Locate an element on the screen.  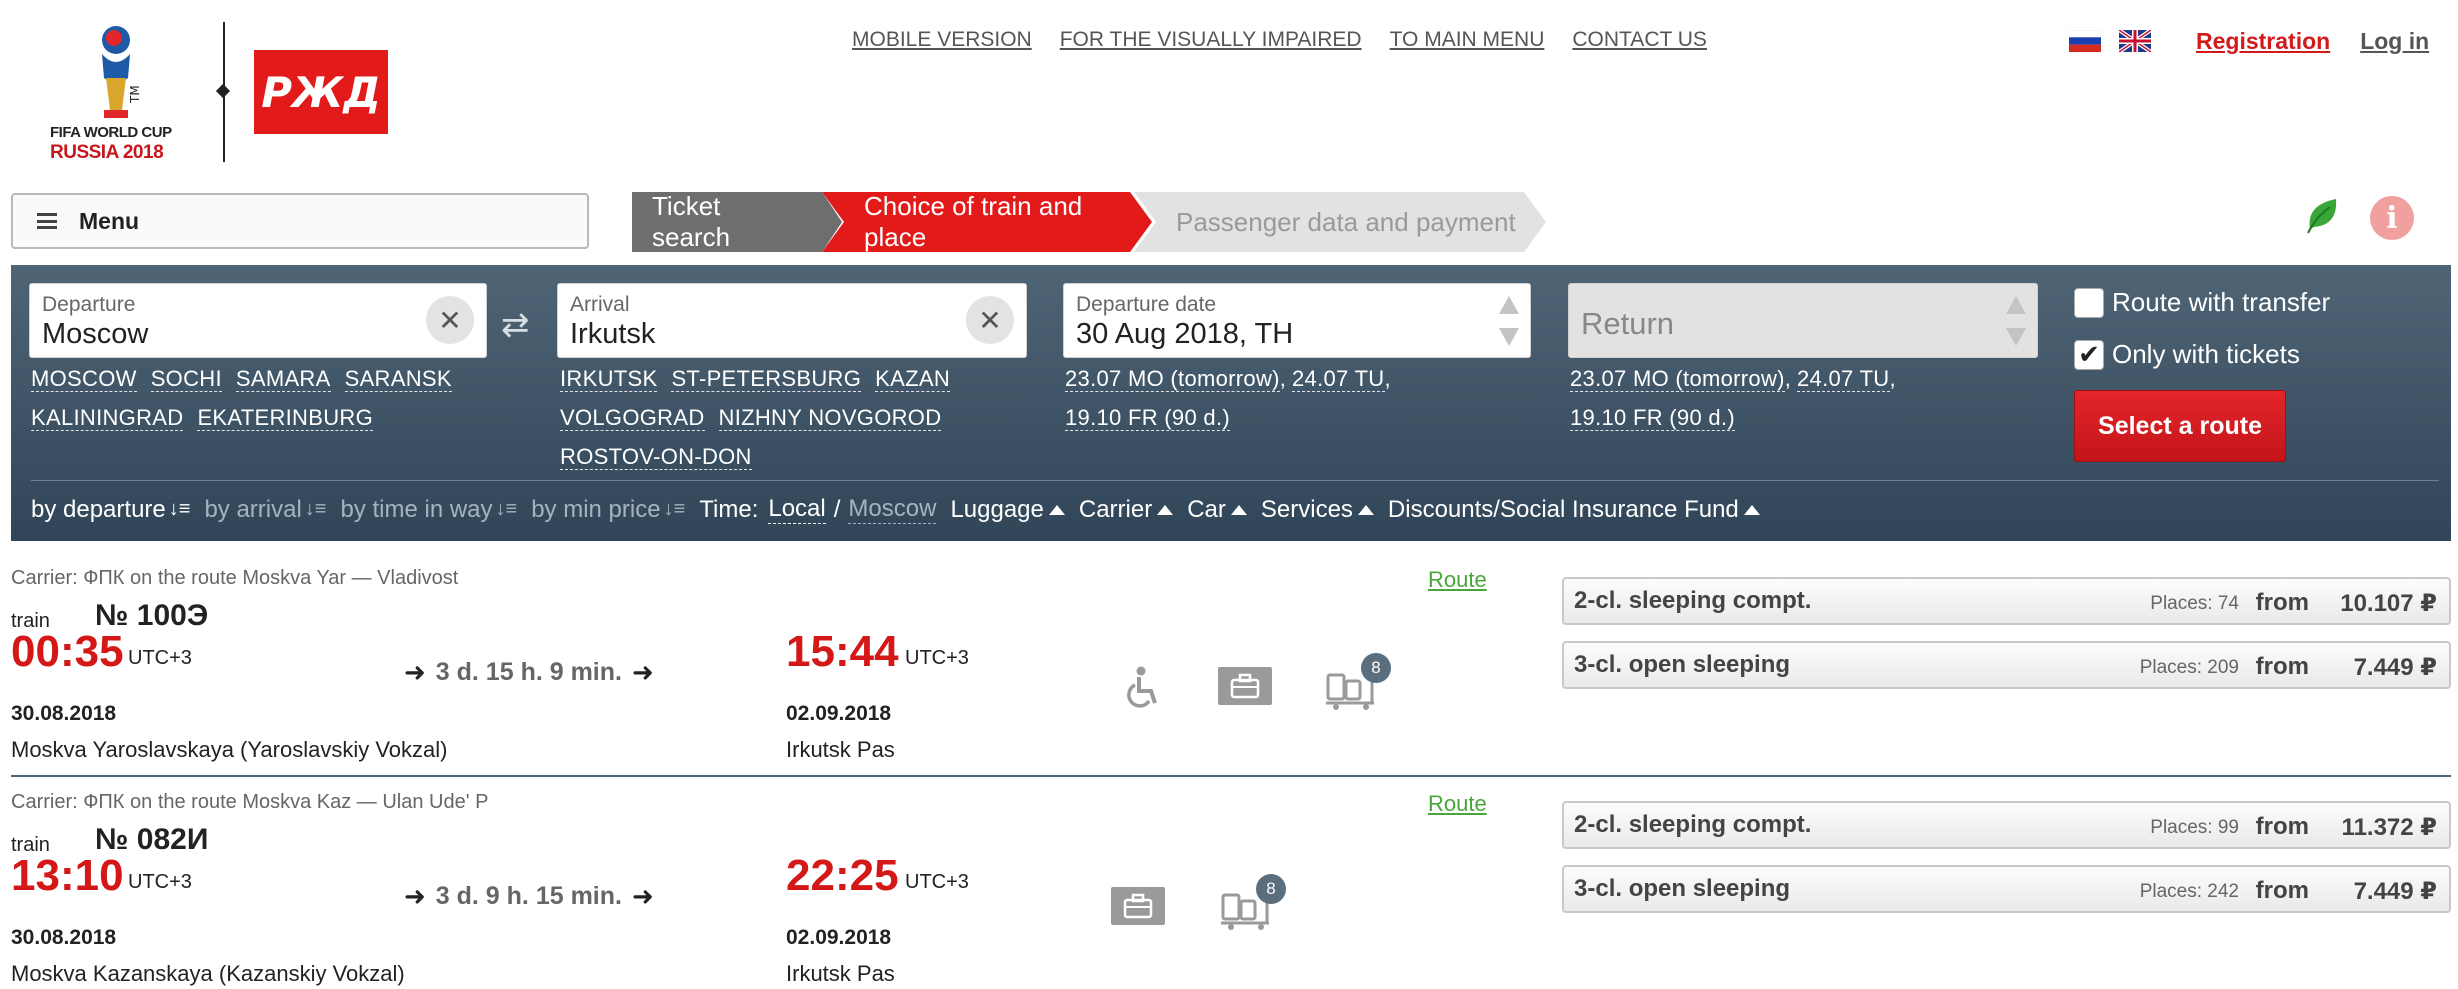
quick-city-link: KAZAN is located at coordinates (913, 379).